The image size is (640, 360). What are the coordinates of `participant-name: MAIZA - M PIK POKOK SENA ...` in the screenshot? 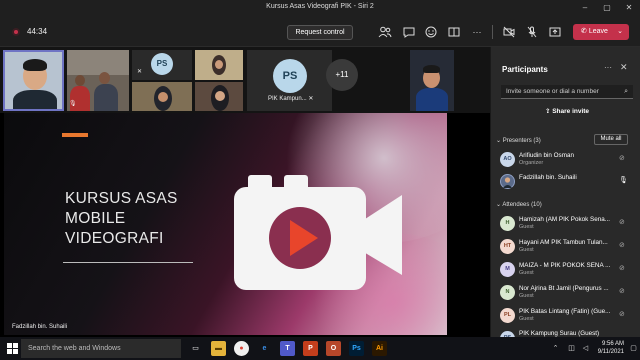 It's located at (565, 265).